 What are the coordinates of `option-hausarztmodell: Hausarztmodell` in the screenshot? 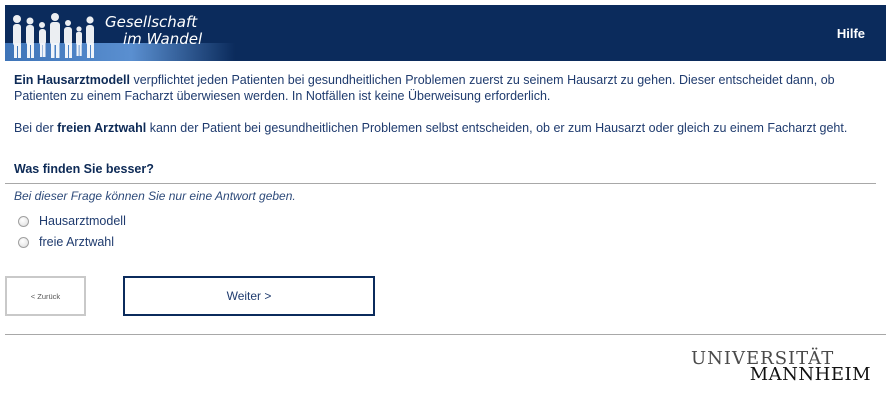 It's located at (72, 221).